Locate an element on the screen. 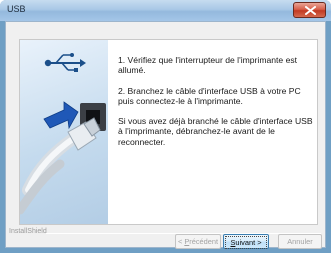 The height and width of the screenshot is (253, 331). installshield-label: InstallShield is located at coordinates (28, 231).